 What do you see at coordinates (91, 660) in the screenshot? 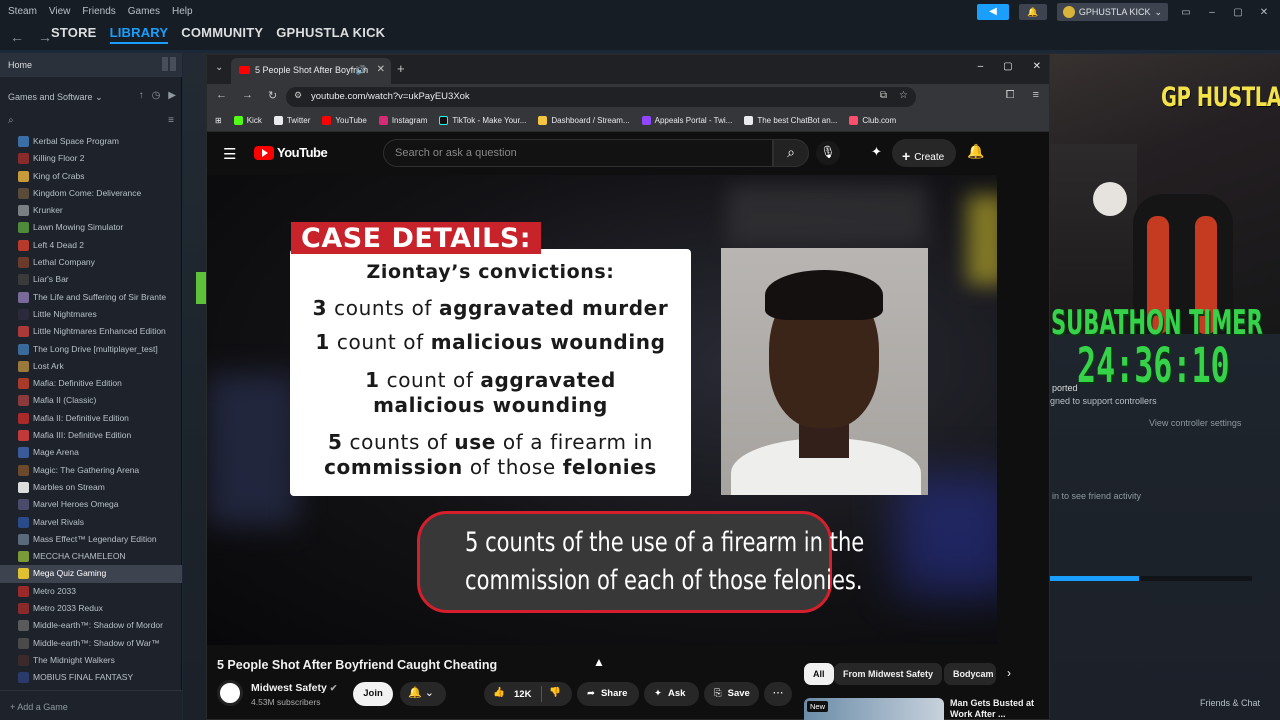
I see `list-item: The Midnight Walkers` at bounding box center [91, 660].